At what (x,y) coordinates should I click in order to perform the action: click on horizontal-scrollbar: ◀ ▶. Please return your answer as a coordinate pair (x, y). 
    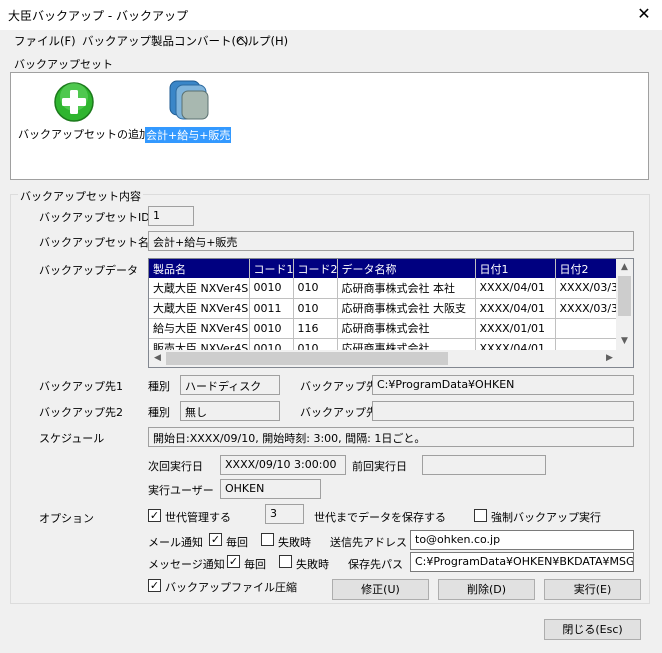
    Looking at the image, I should click on (391, 358).